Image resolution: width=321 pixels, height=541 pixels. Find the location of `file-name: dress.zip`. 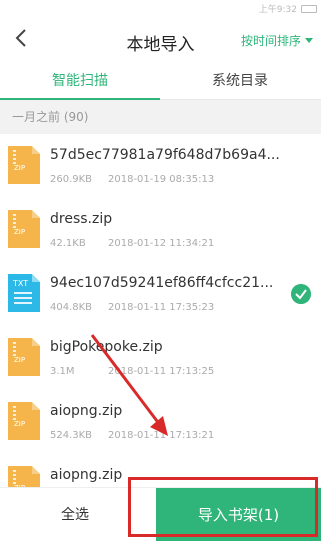

file-name: dress.zip is located at coordinates (81, 219).